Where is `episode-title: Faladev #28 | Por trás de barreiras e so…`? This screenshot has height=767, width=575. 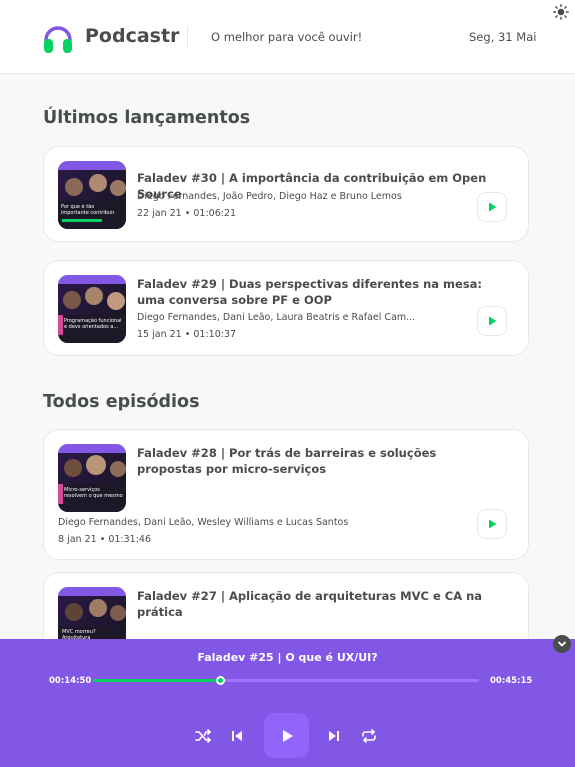
episode-title: Faladev #28 | Por trás de barreiras e so… is located at coordinates (317, 461).